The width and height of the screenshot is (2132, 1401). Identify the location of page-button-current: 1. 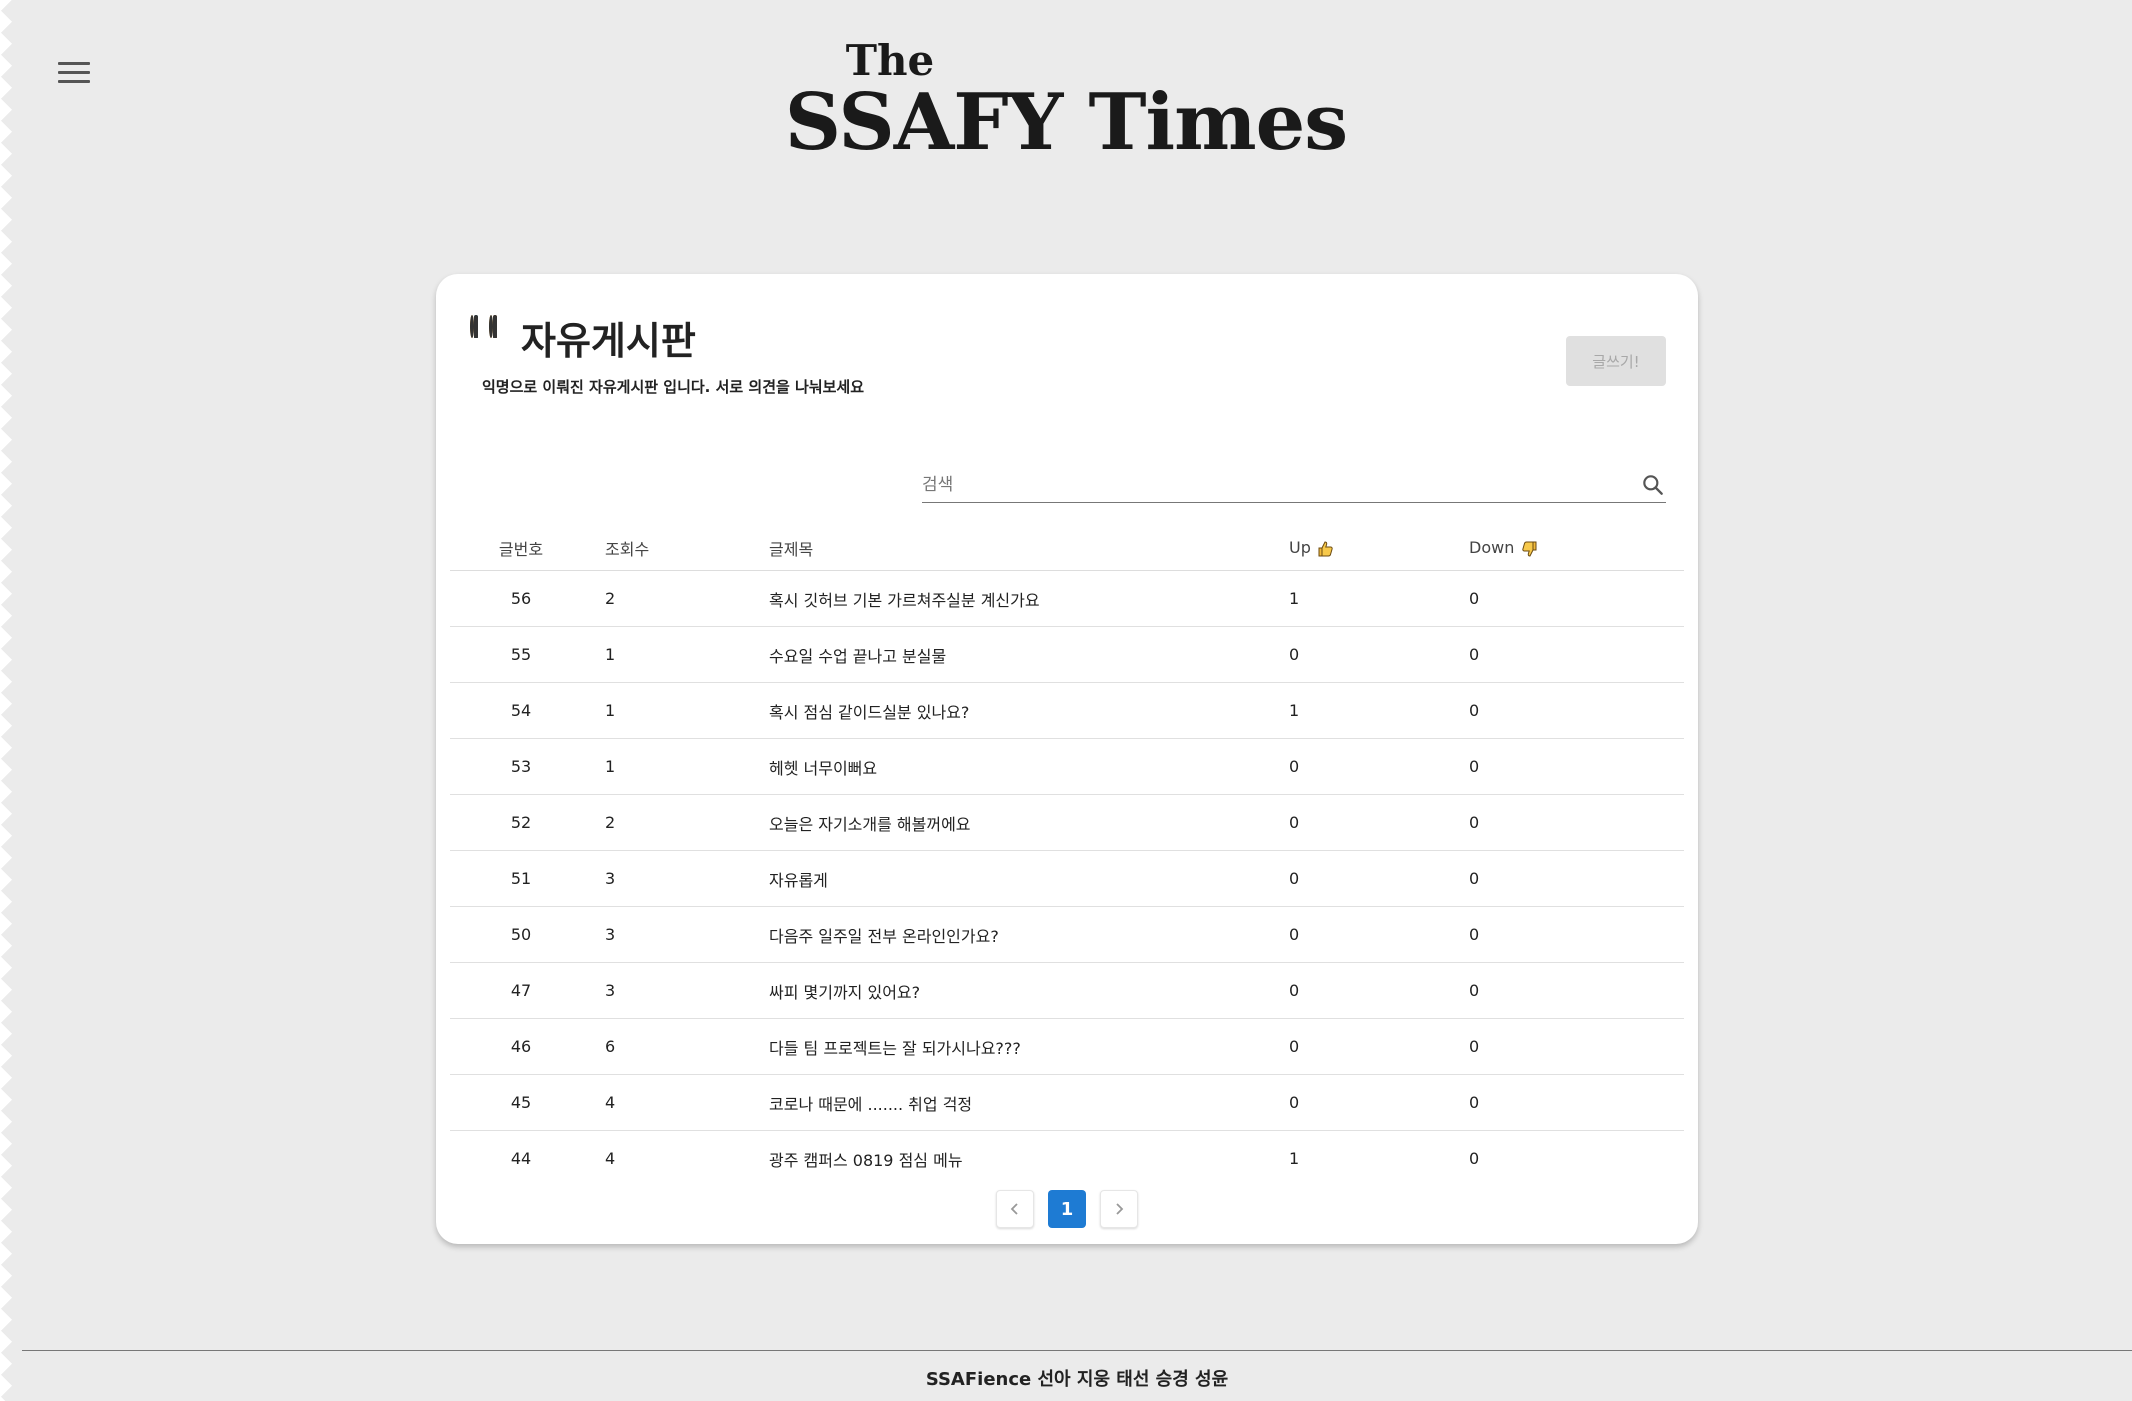
(1067, 1209).